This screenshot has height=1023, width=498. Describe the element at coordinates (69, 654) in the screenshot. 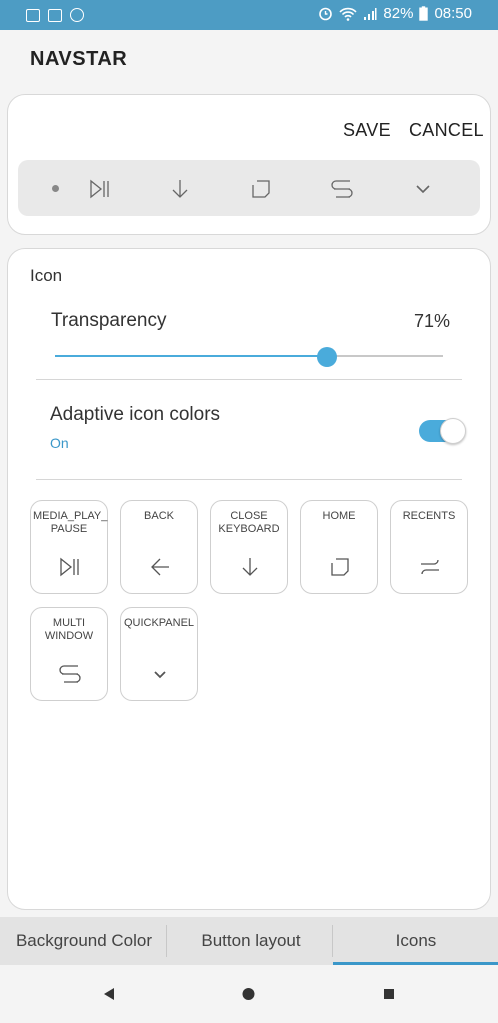

I see `button-tile-multi-window: MULTI WINDOW` at that location.